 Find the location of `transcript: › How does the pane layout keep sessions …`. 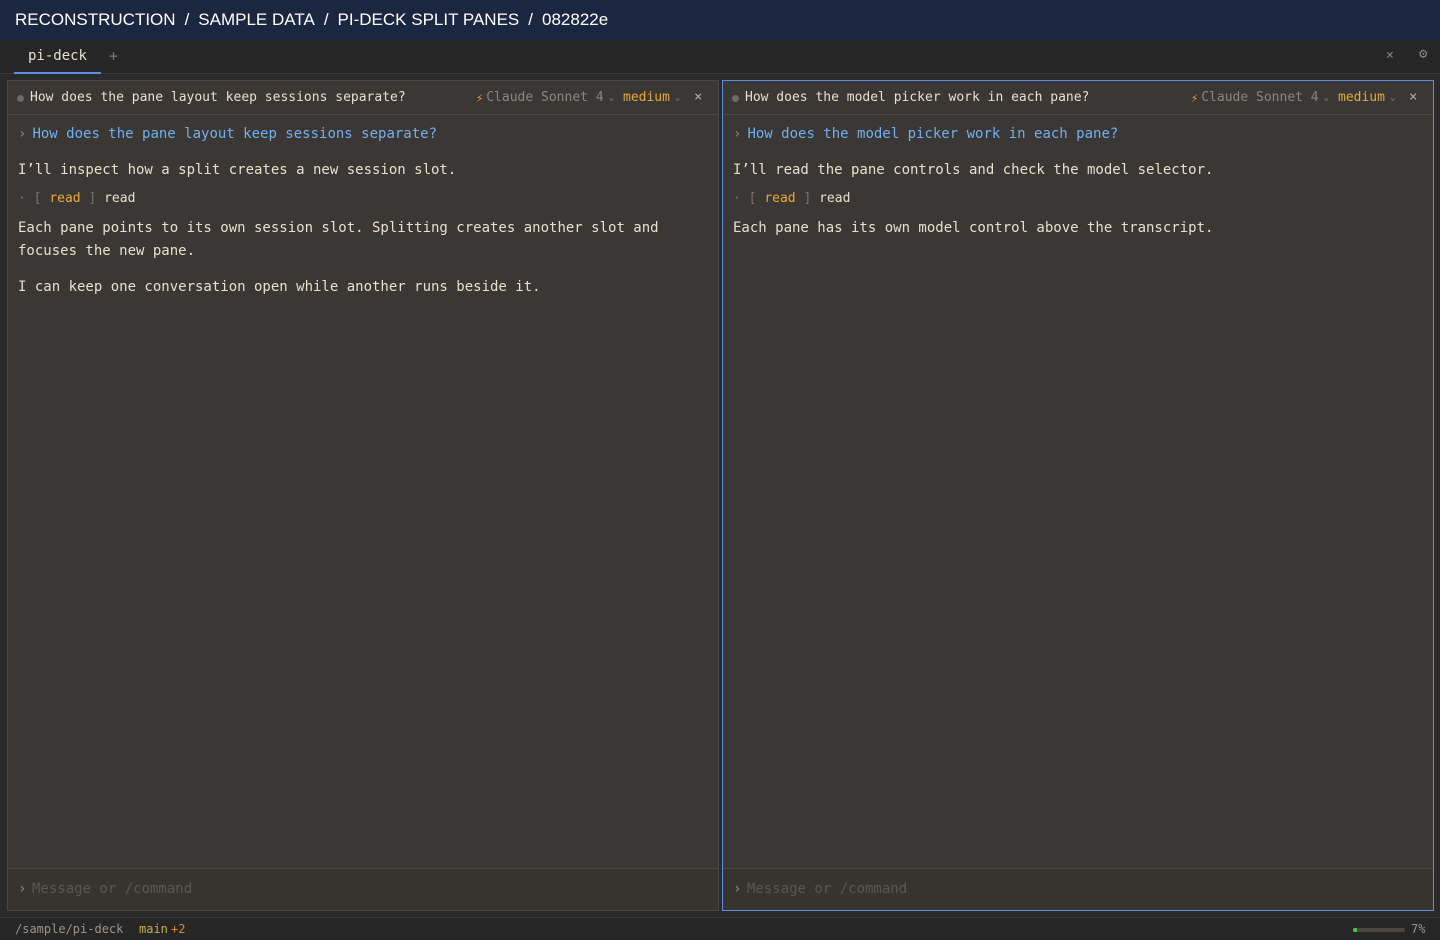

transcript: › How does the pane layout keep sessions … is located at coordinates (348, 212).